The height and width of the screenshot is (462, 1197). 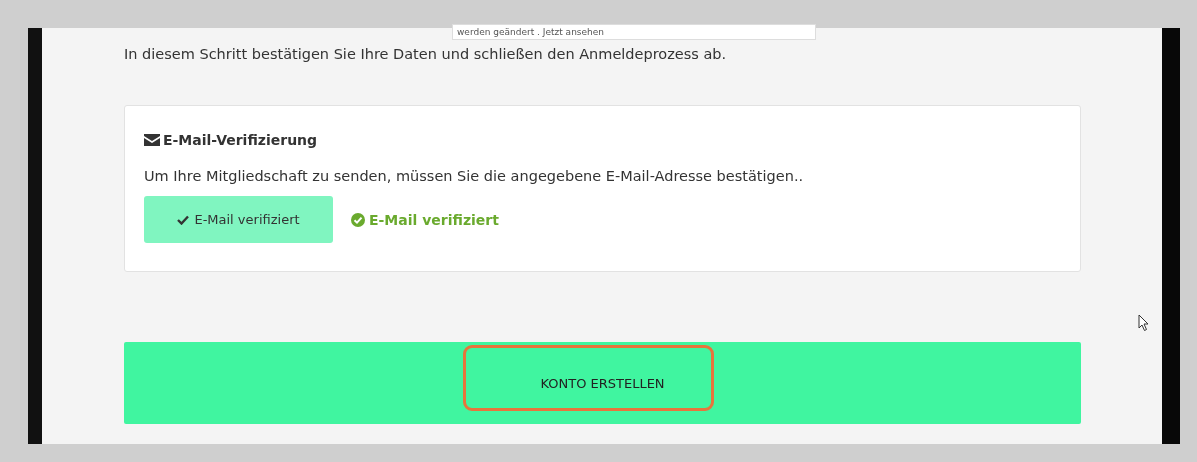 I want to click on tooltip: werden geändert . Jetzt ansehen, so click(x=634, y=32).